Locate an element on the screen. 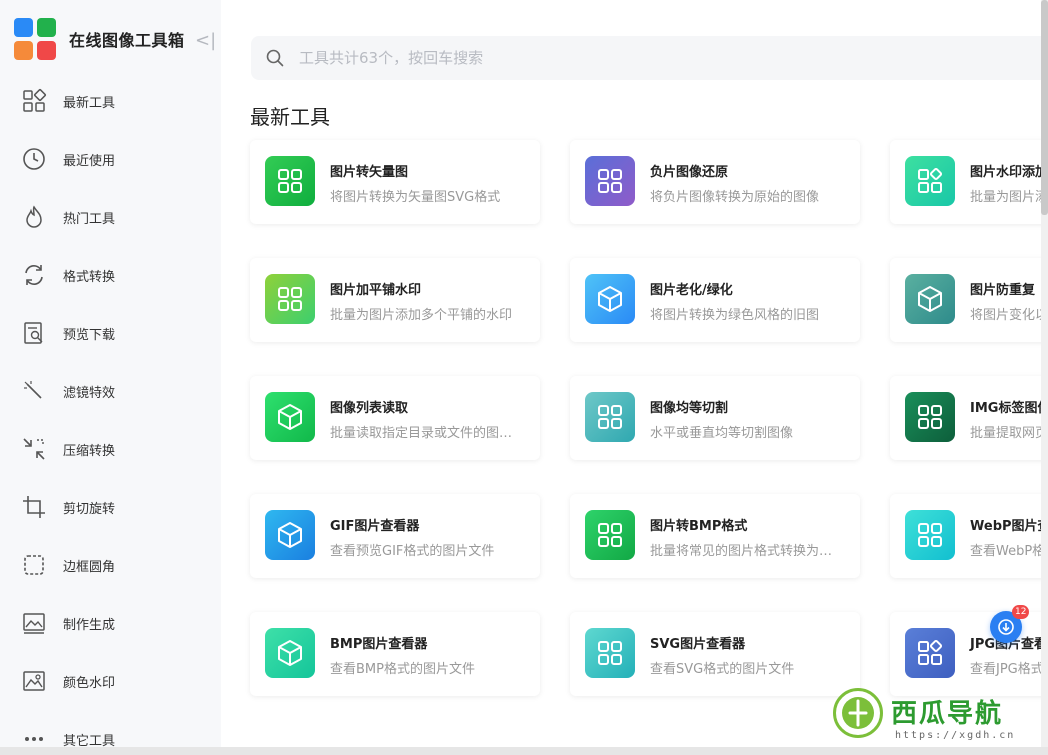 This screenshot has width=1048, height=755. tool-description: 将图片转换为矢量图SVG格式 is located at coordinates (415, 197).